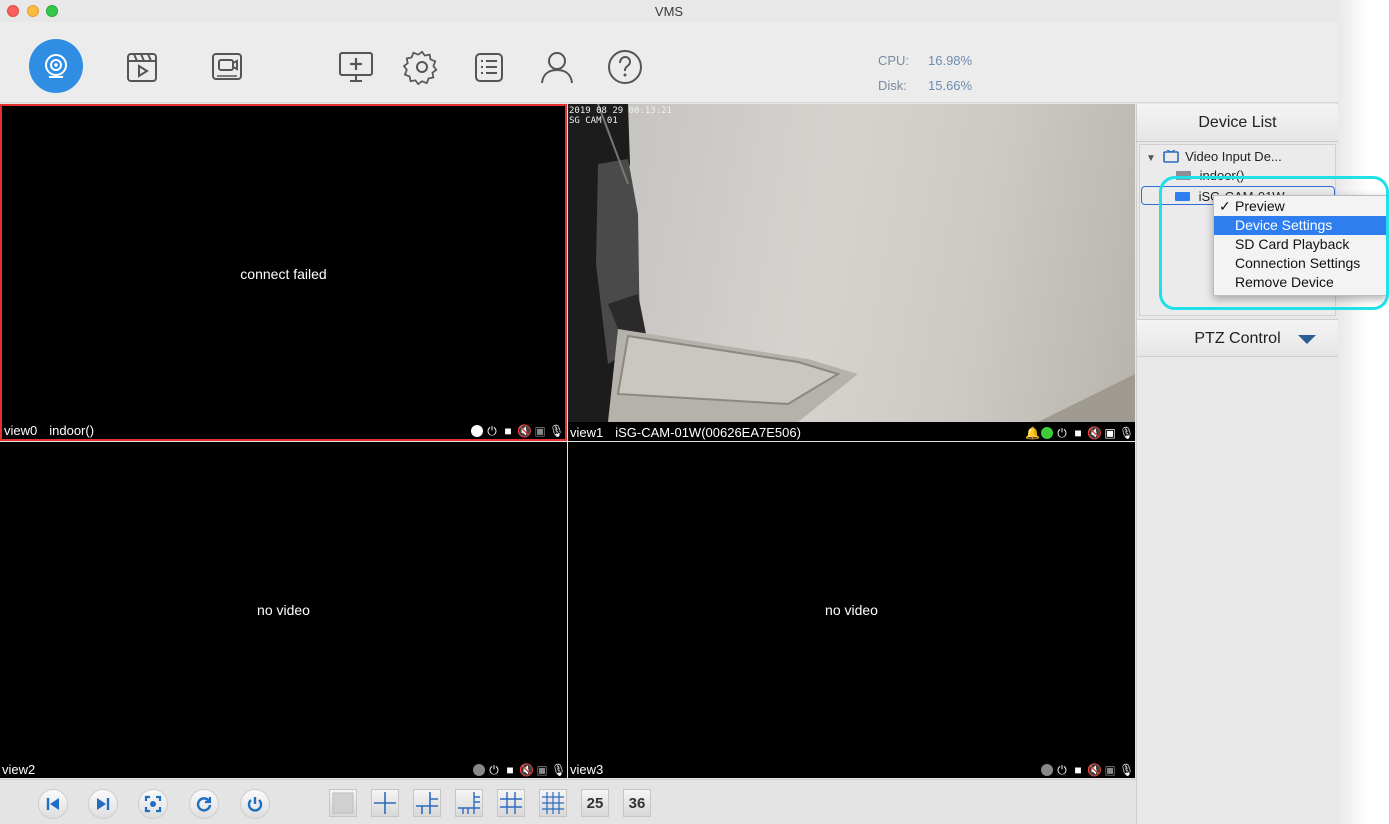  I want to click on live-view-icon, so click(56, 66).